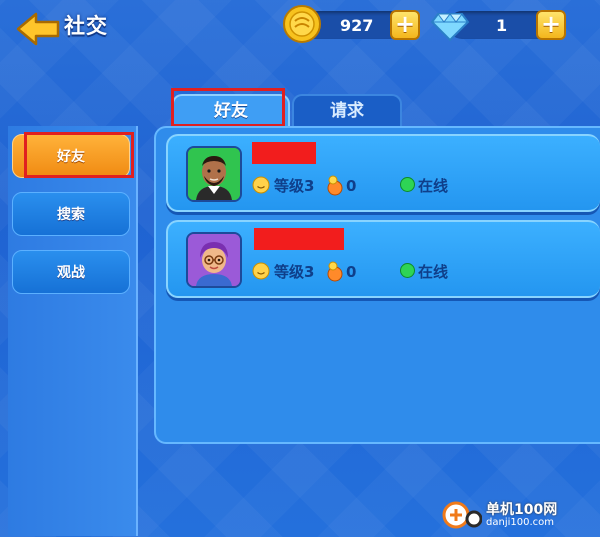 This screenshot has height=537, width=600. I want to click on watermark-brand: 单机100网, so click(522, 510).